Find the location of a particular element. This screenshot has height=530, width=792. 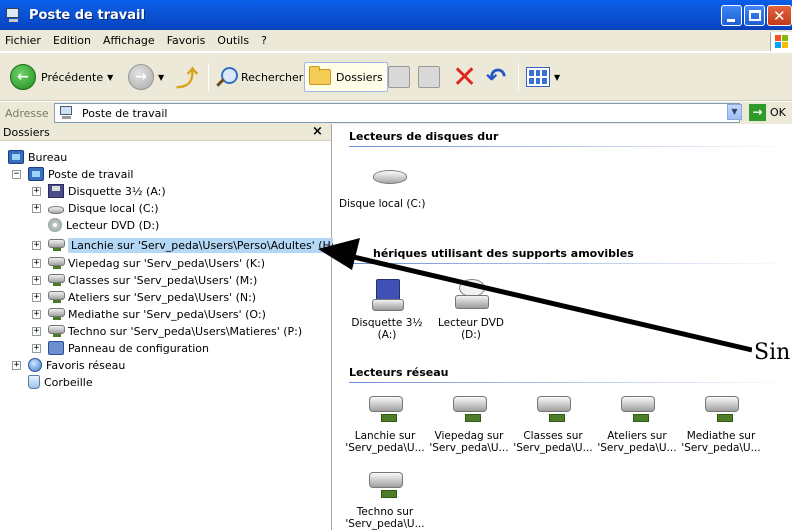

tree-item-label: Viepedag sur 'Serv_peda\Users' (K:) is located at coordinates (167, 263).